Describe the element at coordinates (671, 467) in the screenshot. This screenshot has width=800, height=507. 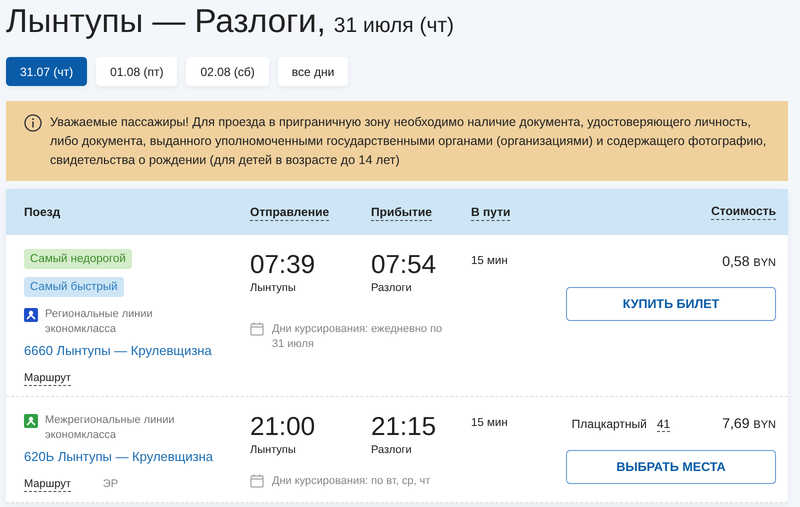
I see `buy-button: ВЫБРАТЬ МЕСТА` at that location.